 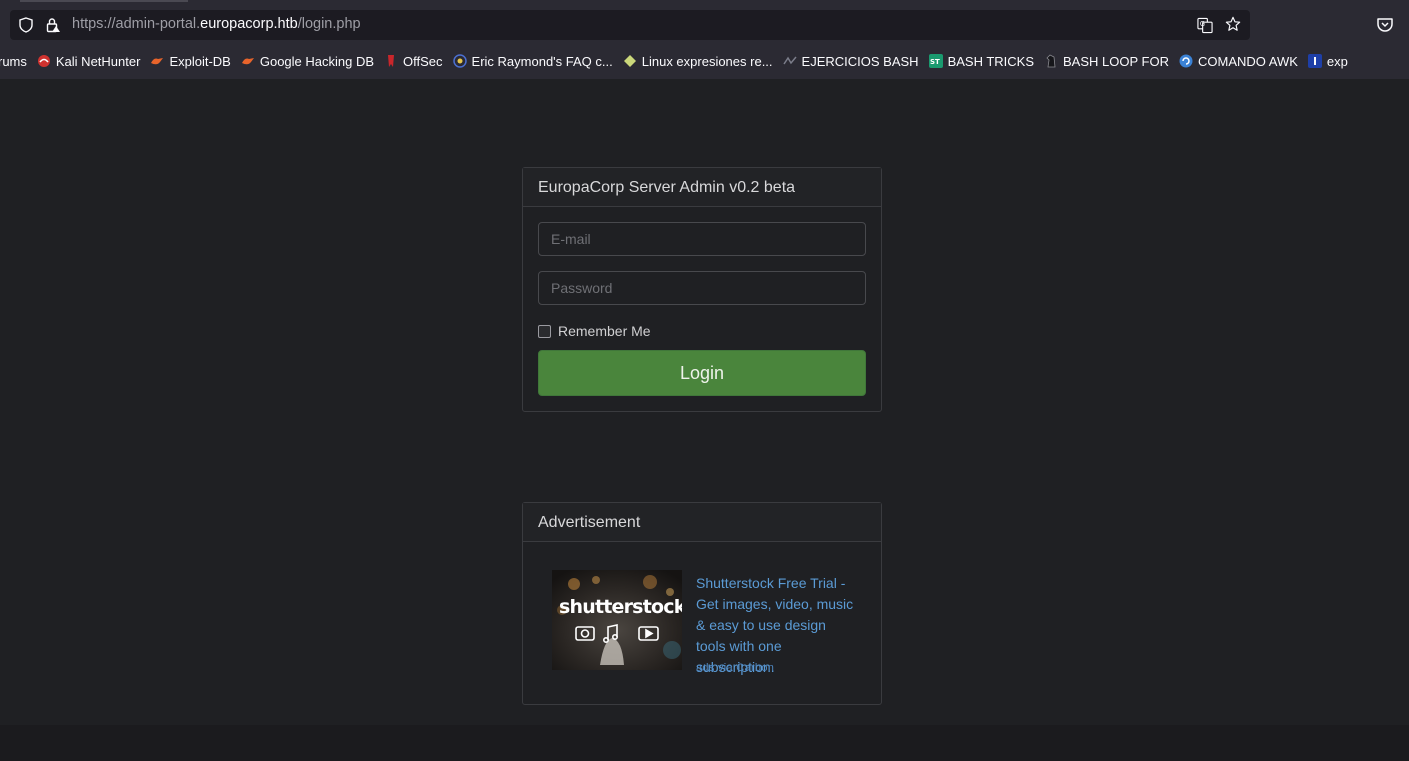 What do you see at coordinates (1186, 61) in the screenshot?
I see `awk-icon` at bounding box center [1186, 61].